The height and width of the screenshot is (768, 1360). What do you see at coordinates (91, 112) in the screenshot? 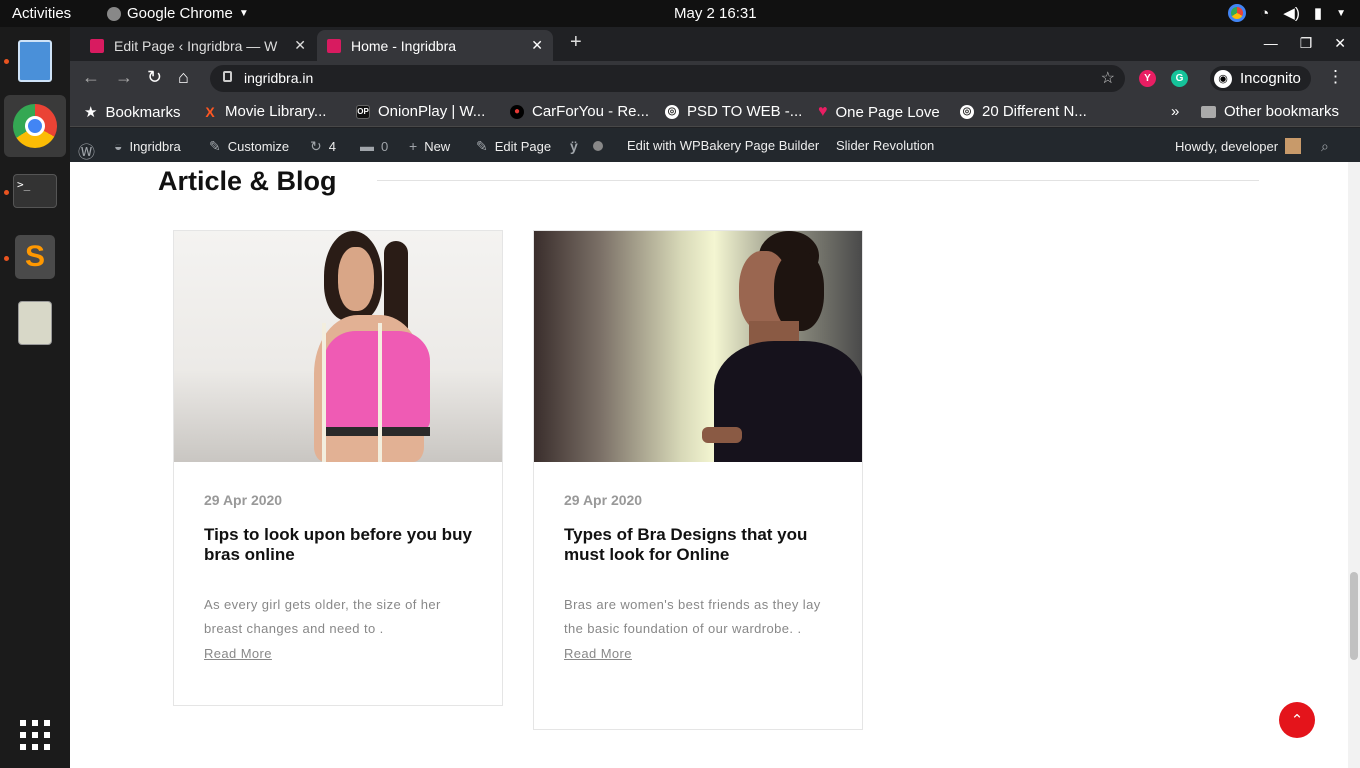
I see `star-icon: ★` at bounding box center [91, 112].